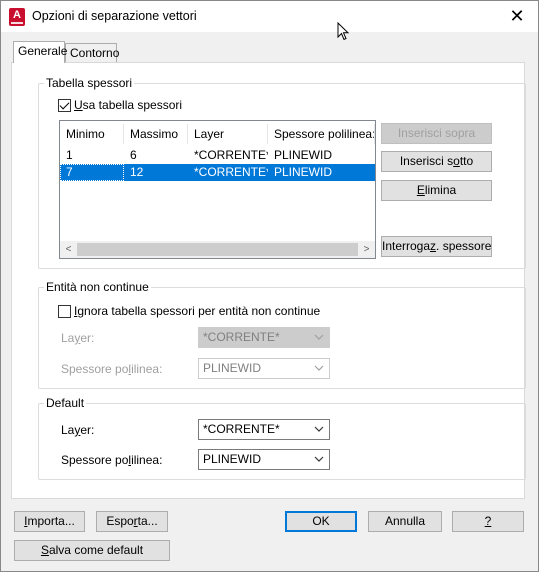 This screenshot has height=572, width=539. I want to click on cell-massimo: 12, so click(137, 172).